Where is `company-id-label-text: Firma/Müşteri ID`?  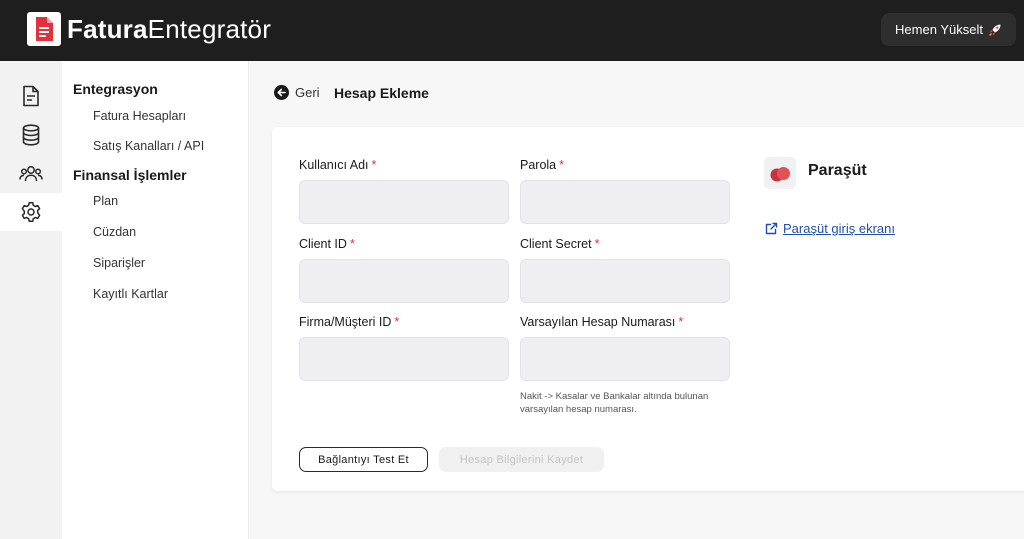
company-id-label-text: Firma/Müşteri ID is located at coordinates (345, 322).